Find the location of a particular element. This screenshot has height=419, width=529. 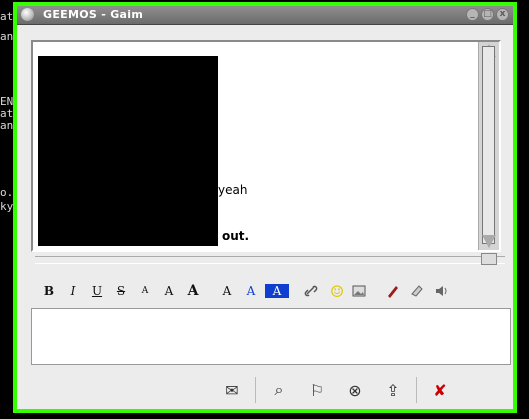

window-title: GEEMOS - Gaim is located at coordinates (93, 14).